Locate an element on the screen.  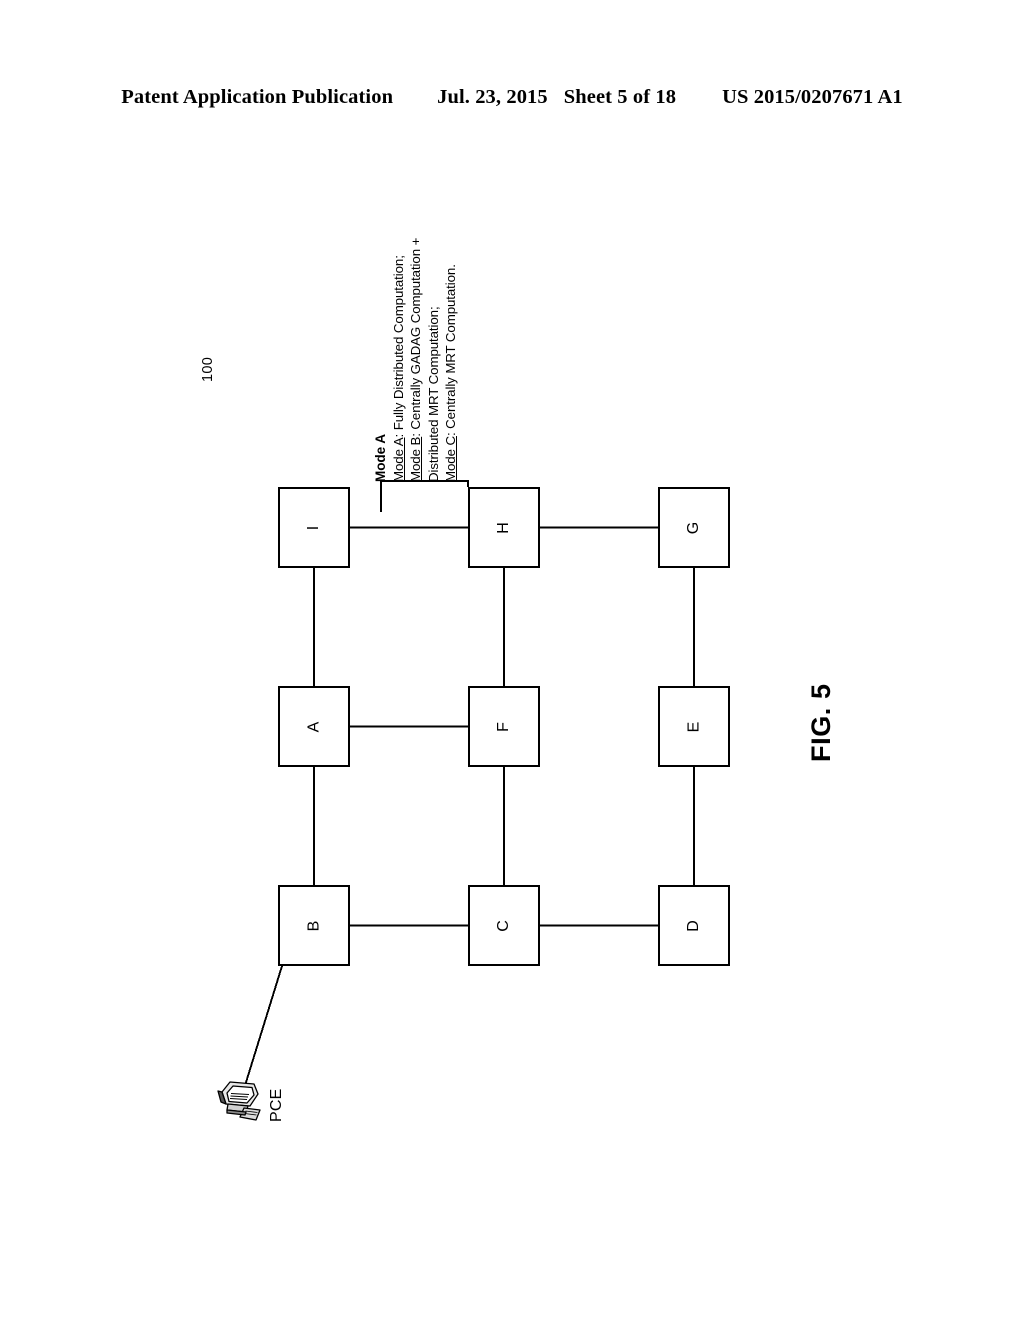
legend-line-mode-b: Mode B: Centrally GADAG Computation + is located at coordinates (416, 360).